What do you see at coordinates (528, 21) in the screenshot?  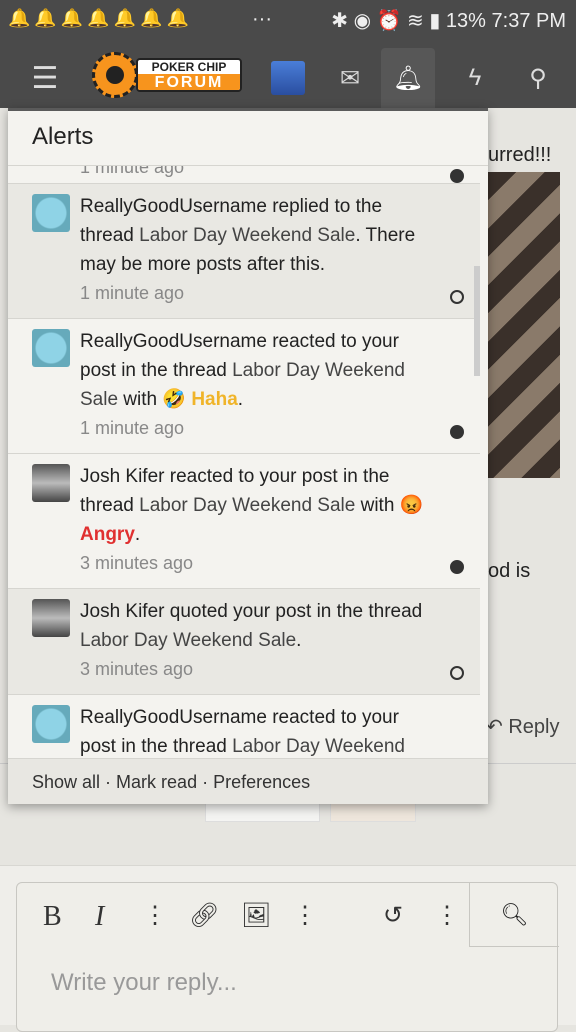 I see `clock: 7:37 PM` at bounding box center [528, 21].